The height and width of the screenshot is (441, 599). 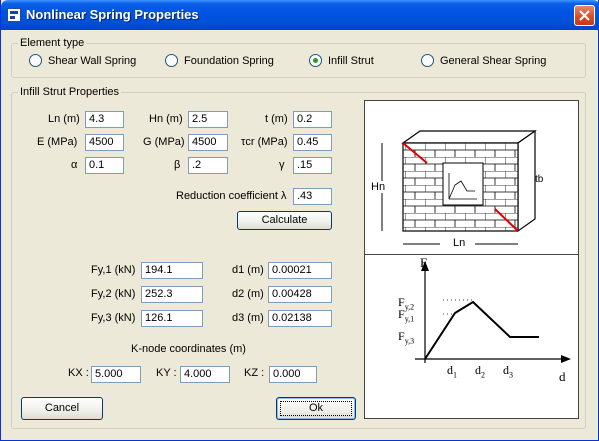 I want to click on axis-d-label: d, so click(x=562, y=376).